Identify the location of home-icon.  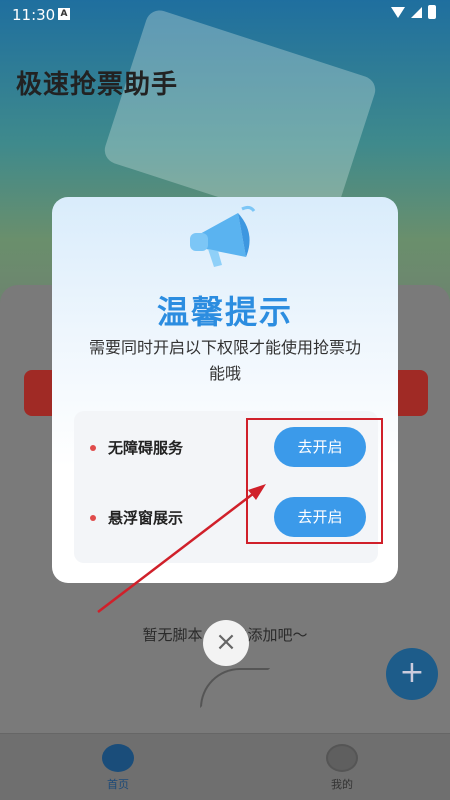
(118, 758).